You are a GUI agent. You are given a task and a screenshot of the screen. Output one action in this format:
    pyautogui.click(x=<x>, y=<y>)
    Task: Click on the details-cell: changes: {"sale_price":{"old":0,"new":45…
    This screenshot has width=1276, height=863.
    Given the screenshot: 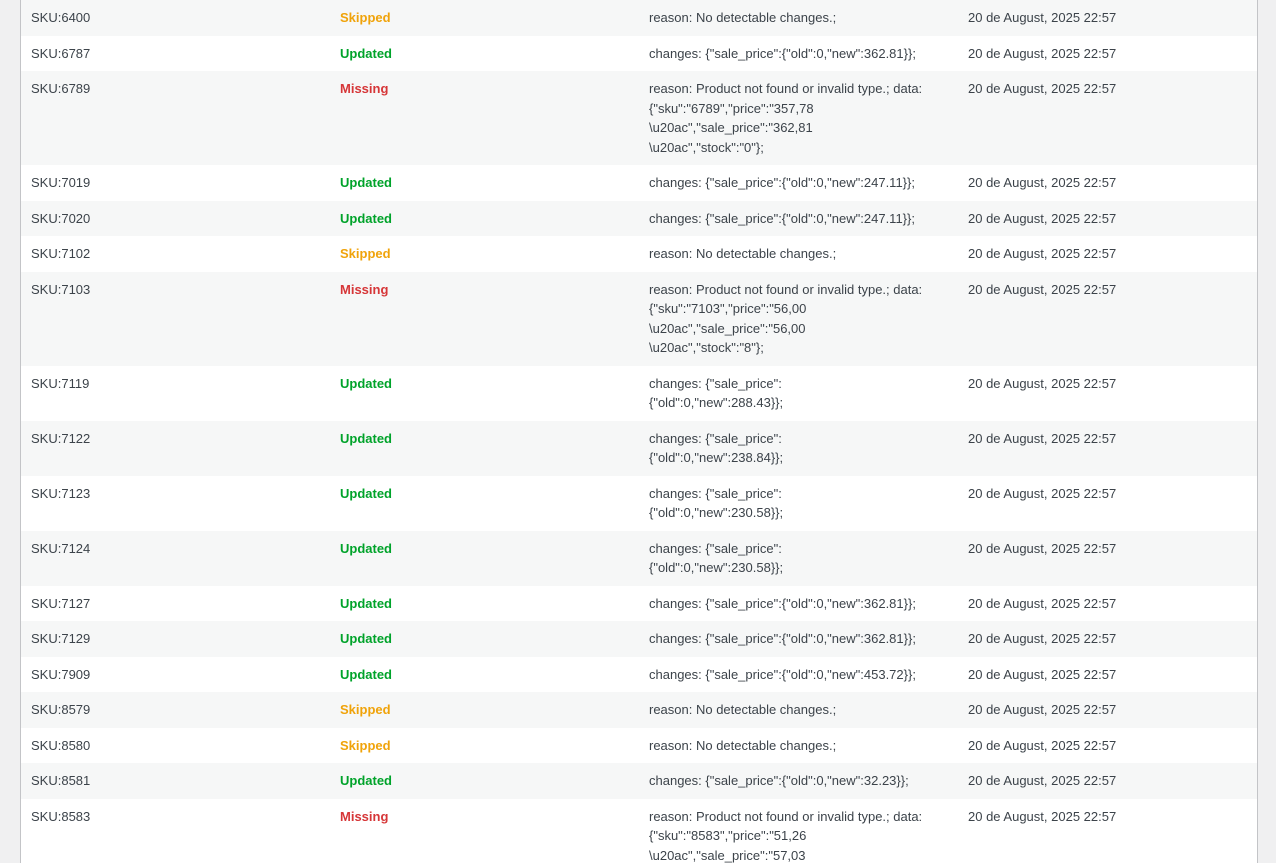 What is the action you would take?
    pyautogui.click(x=782, y=674)
    